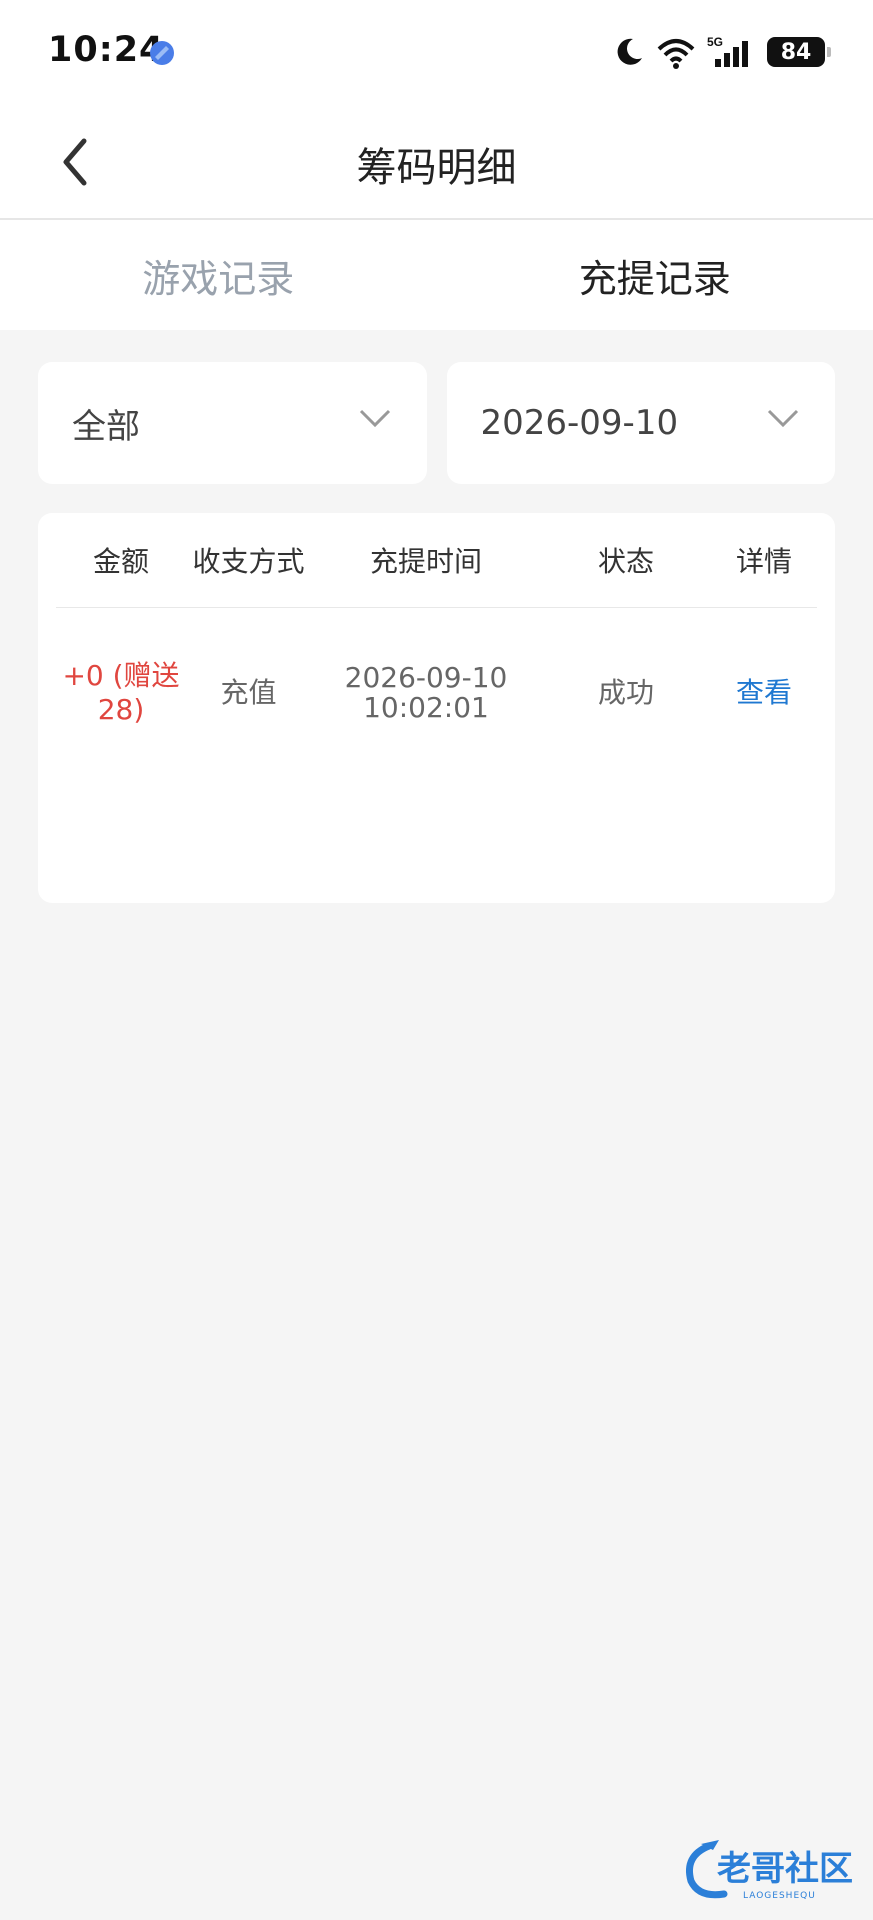  What do you see at coordinates (785, 1869) in the screenshot?
I see `watermark-text: 老哥社区` at bounding box center [785, 1869].